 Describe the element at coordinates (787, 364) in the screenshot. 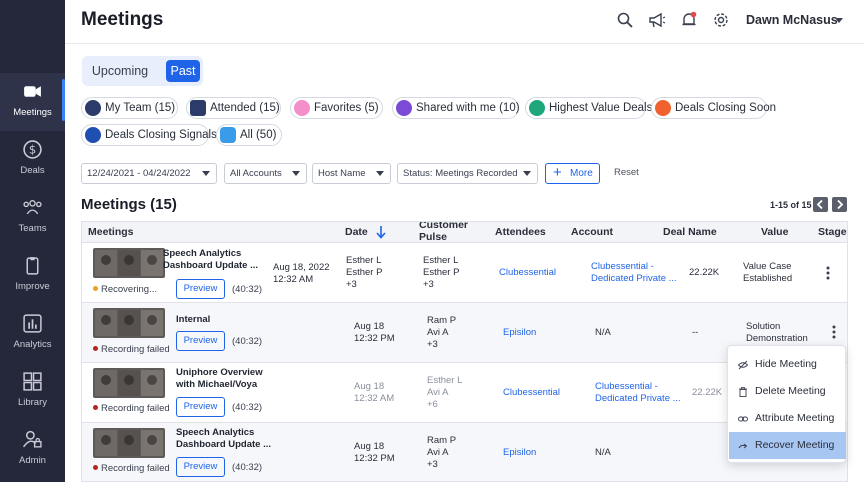

I see `hide-meeting-menu-item: Hide Meeting` at that location.